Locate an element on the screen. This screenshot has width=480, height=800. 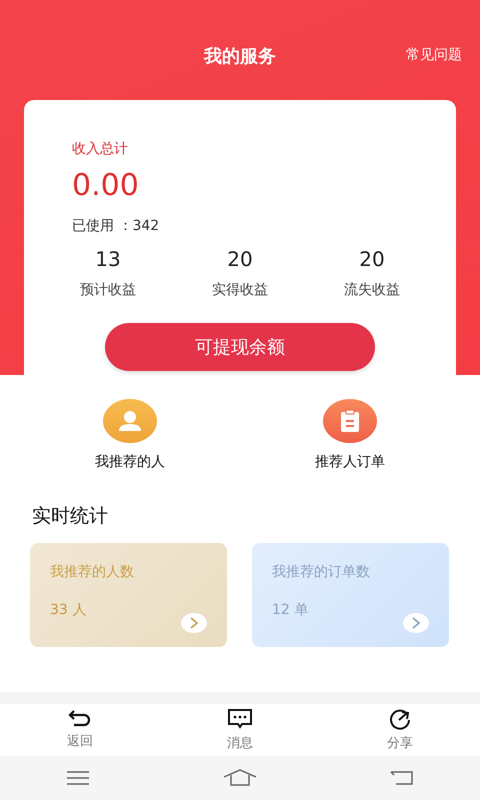
clipboard-icon is located at coordinates (350, 421).